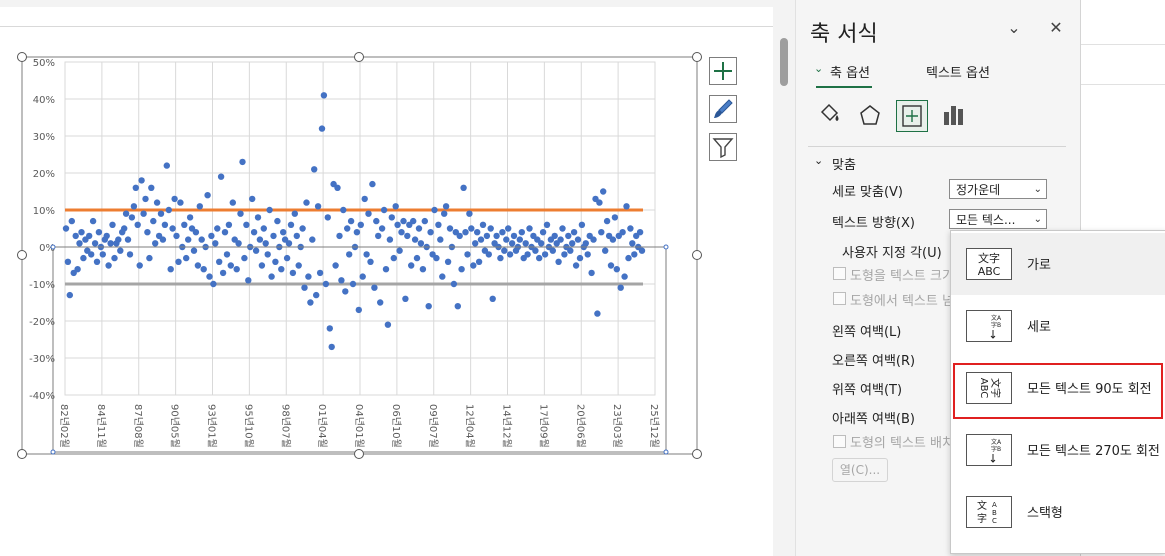 The image size is (1165, 556). What do you see at coordinates (1058, 264) in the screenshot?
I see `option-horizontal: 文字 ABC 가로` at bounding box center [1058, 264].